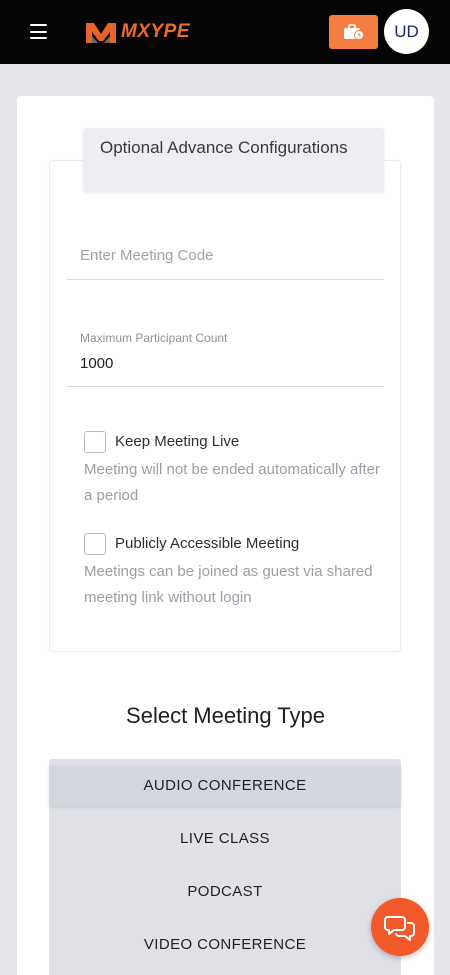 The width and height of the screenshot is (450, 975). What do you see at coordinates (96, 363) in the screenshot?
I see `max-participant-input: 1000` at bounding box center [96, 363].